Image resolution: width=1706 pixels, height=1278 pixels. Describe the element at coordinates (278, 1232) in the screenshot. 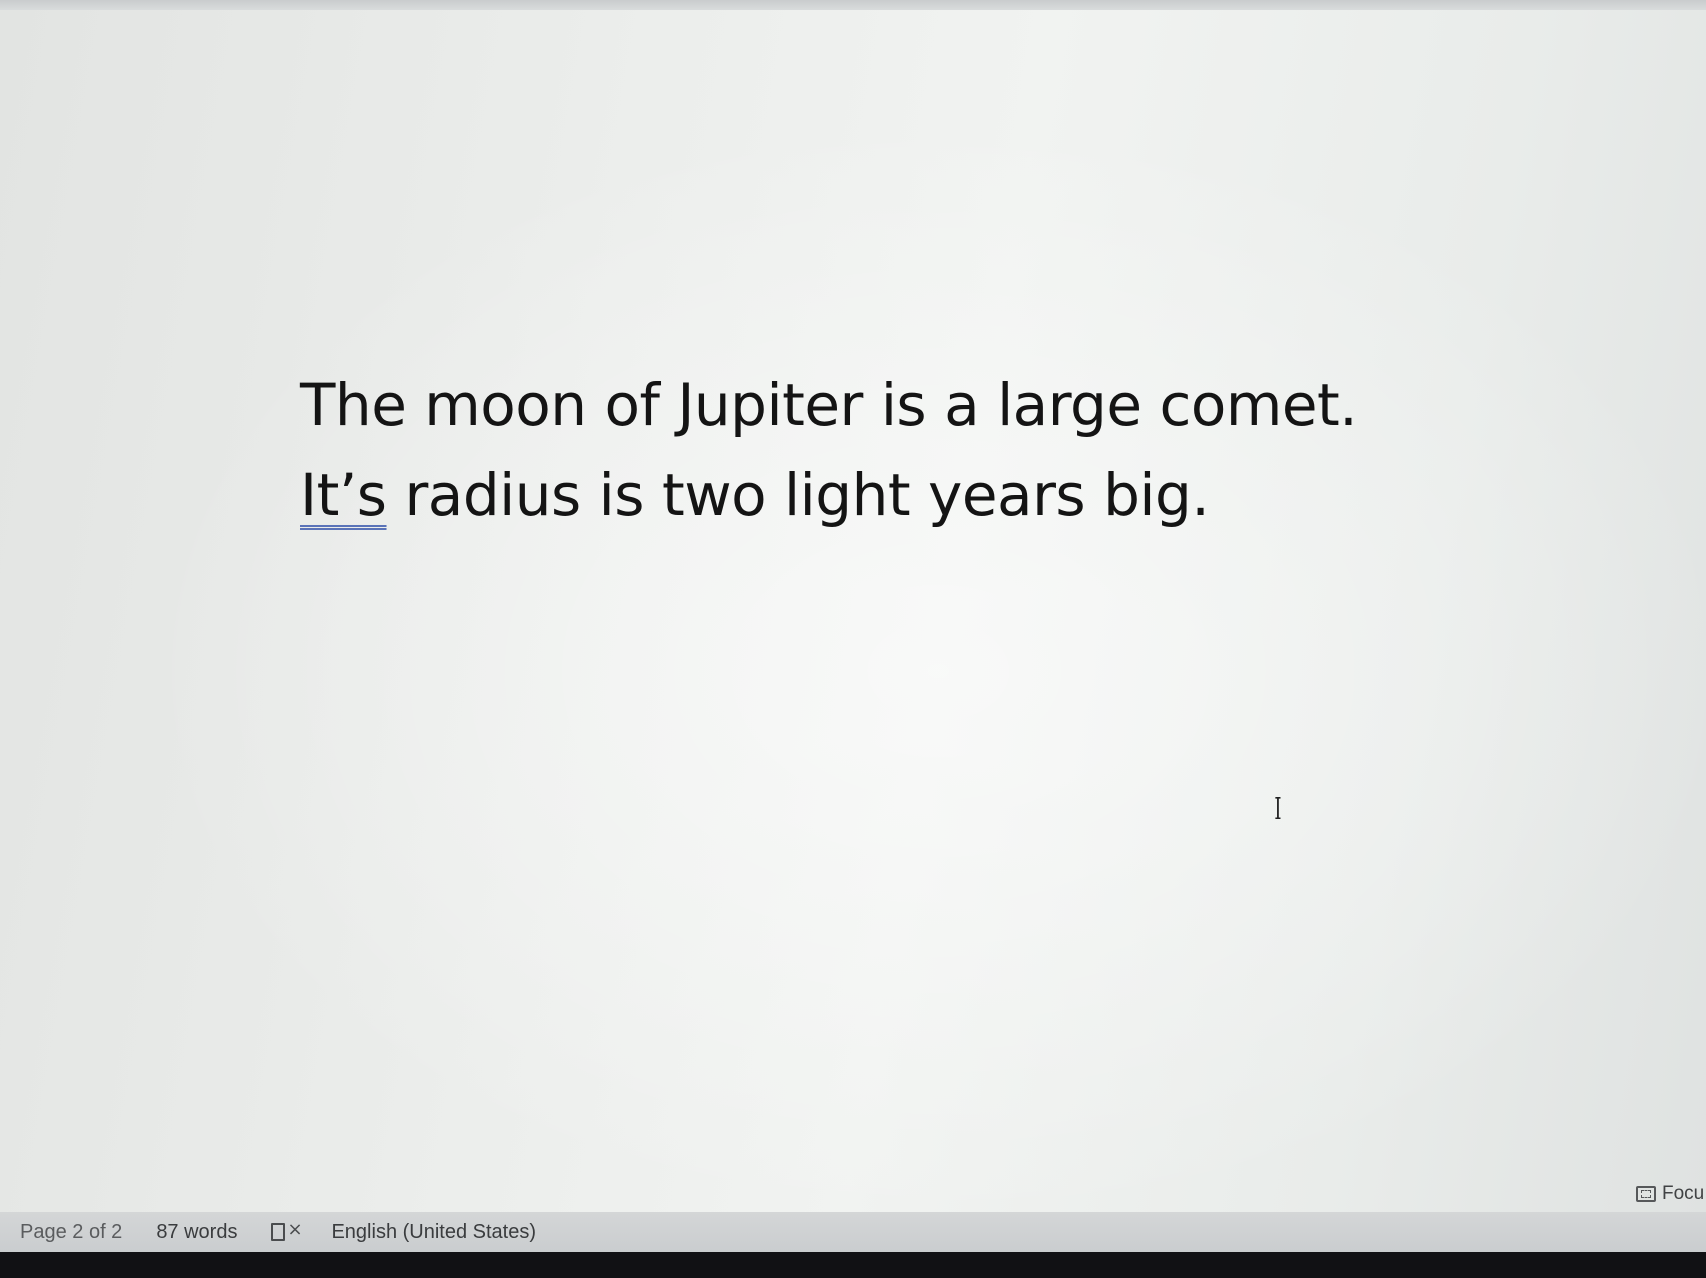

I see `proofing-book-shape` at that location.